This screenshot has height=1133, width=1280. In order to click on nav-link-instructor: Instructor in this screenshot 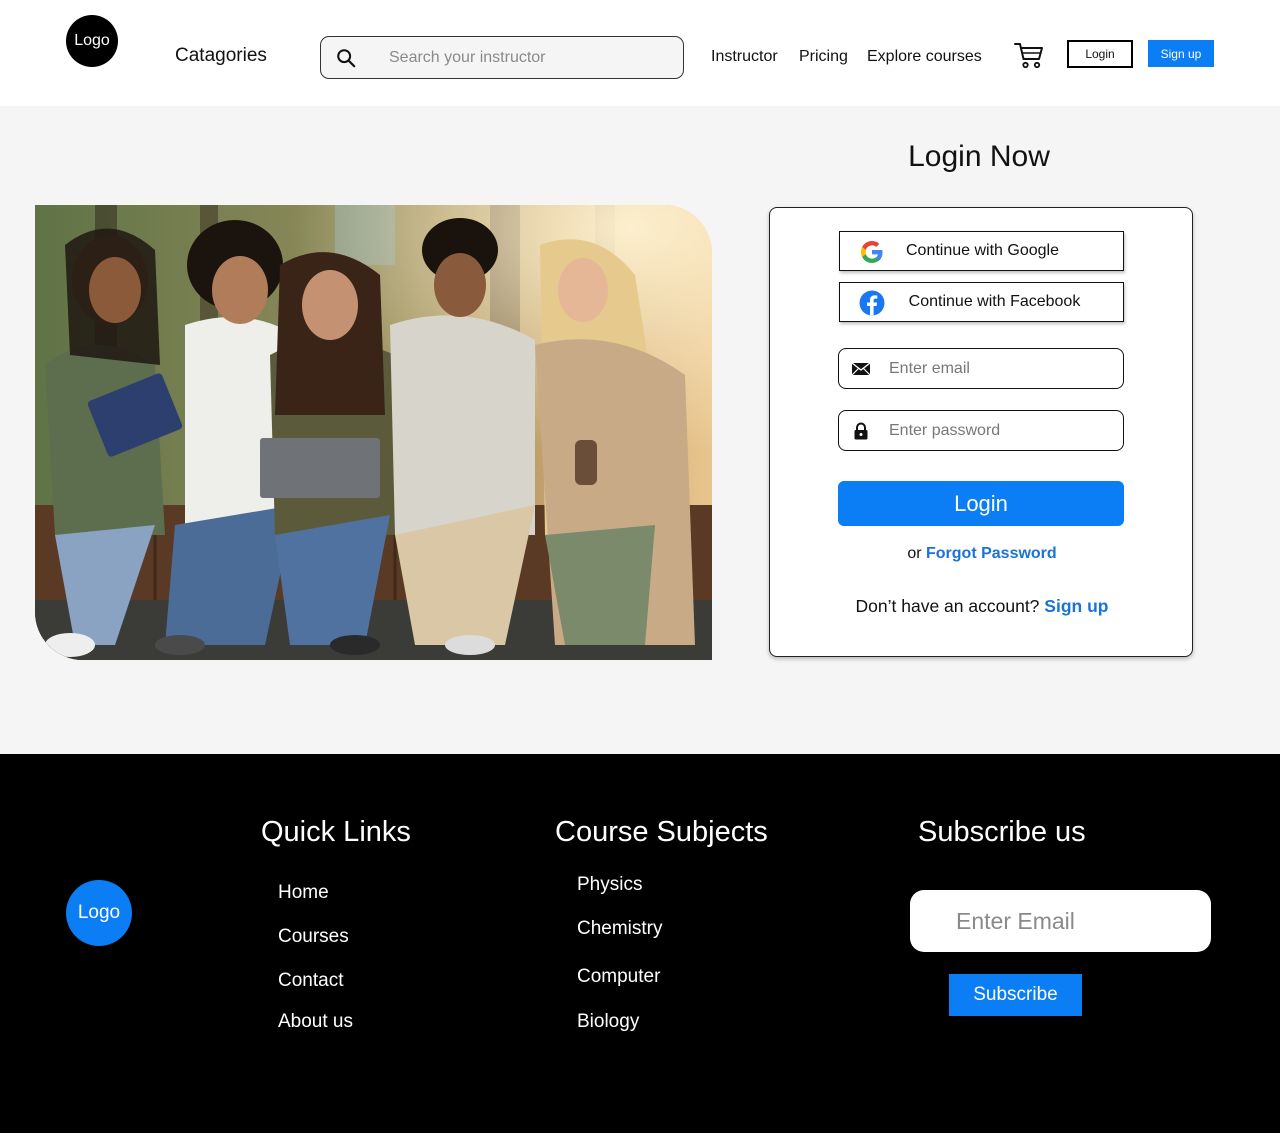, I will do `click(744, 57)`.